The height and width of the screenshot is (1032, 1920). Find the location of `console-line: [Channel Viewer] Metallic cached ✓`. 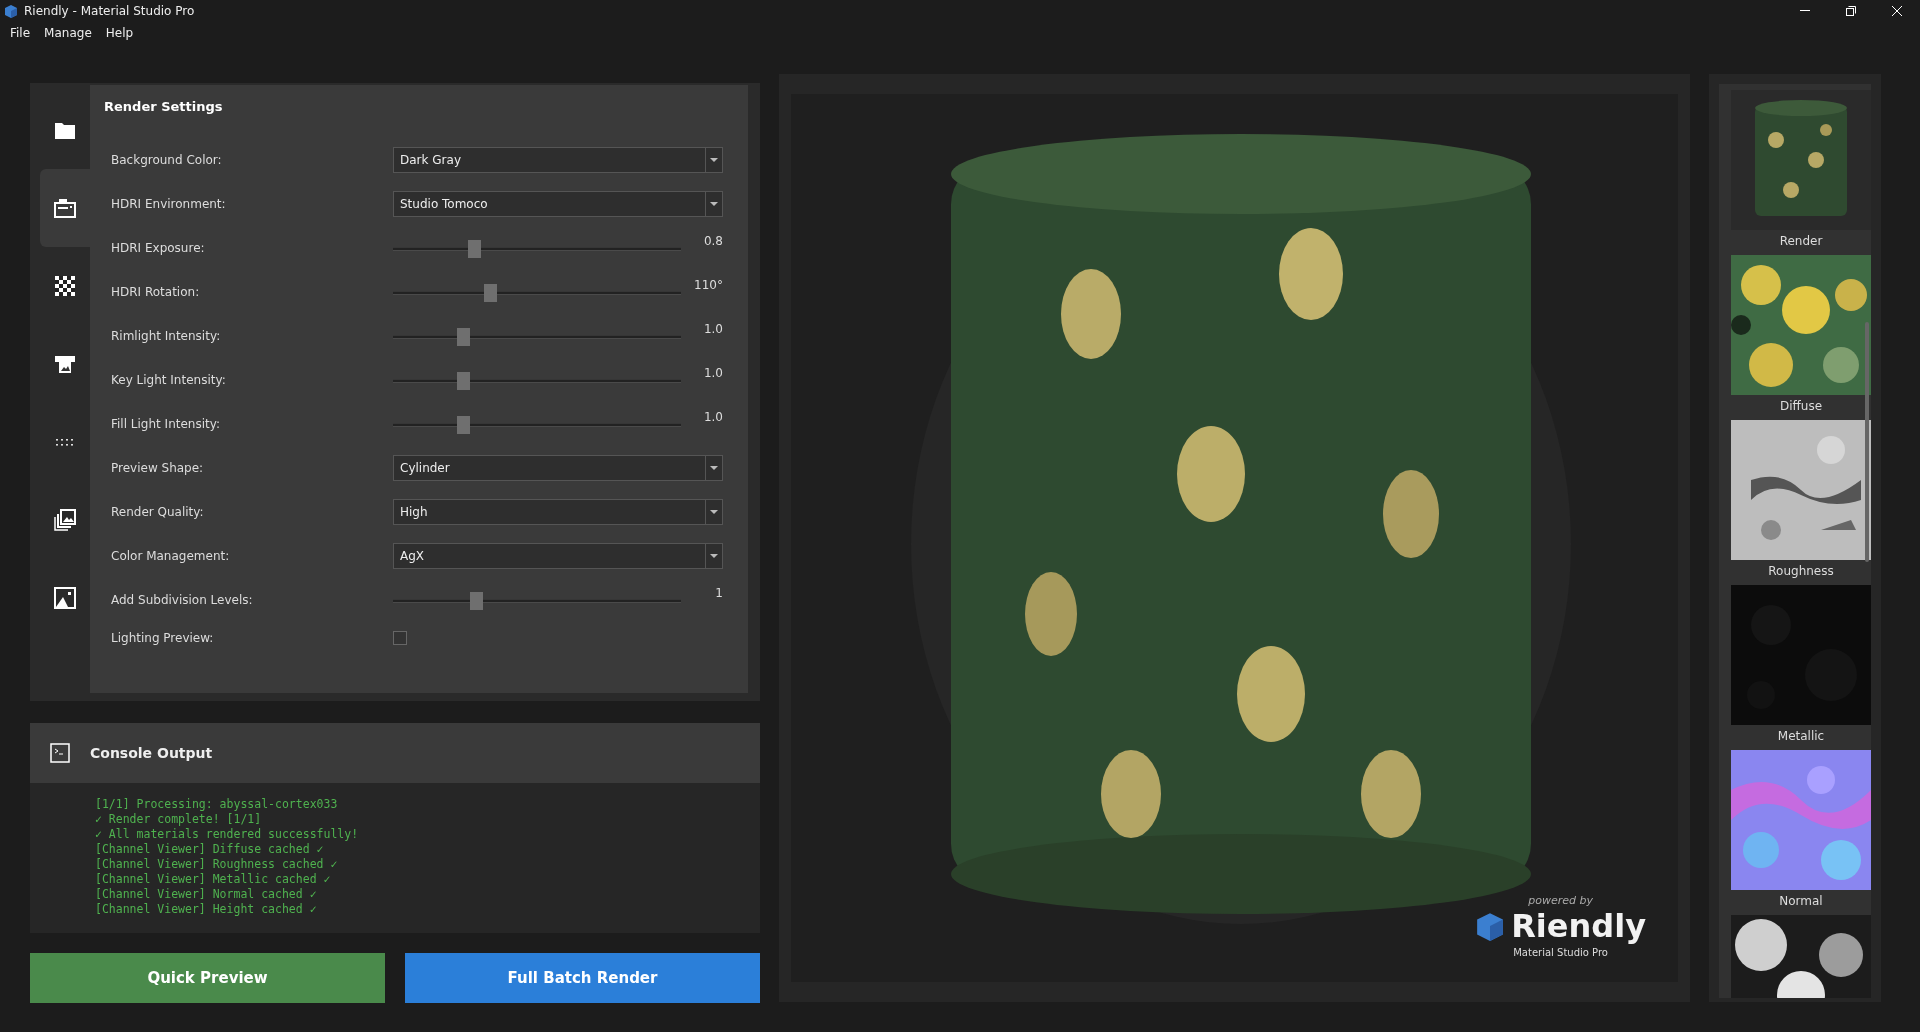

console-line: [Channel Viewer] Metallic cached ✓ is located at coordinates (213, 879).